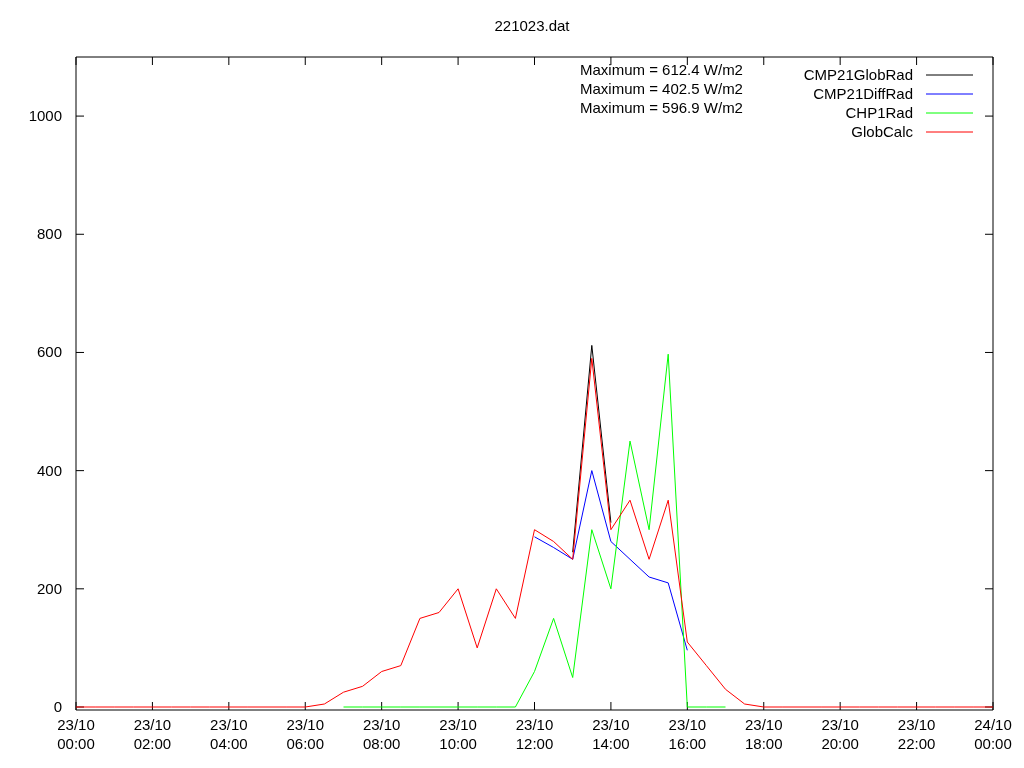  I want to click on legend-label: CMP21DiffRad, so click(863, 93).